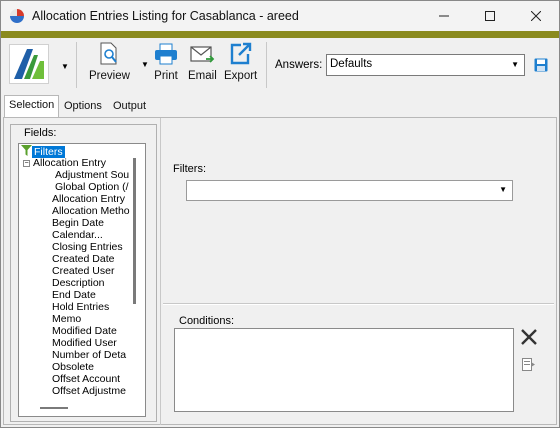 The width and height of the screenshot is (560, 428). I want to click on tab-options: Options, so click(83, 107).